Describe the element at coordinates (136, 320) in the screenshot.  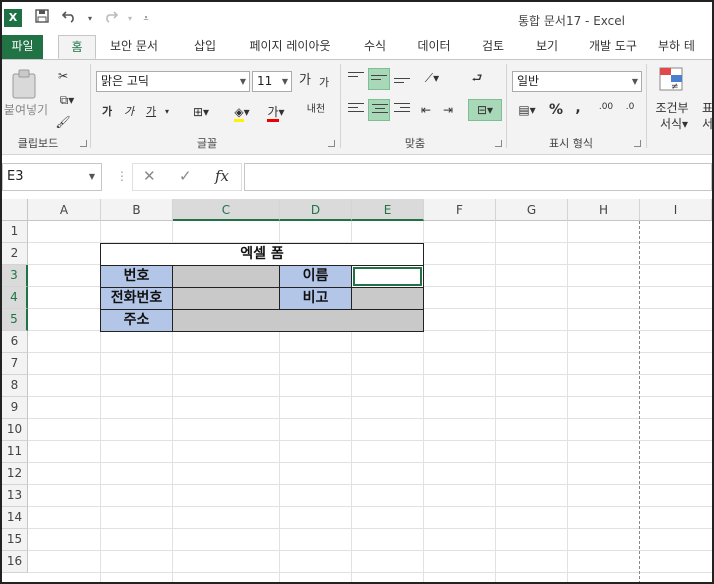
I see `address-label-cell: 주소` at that location.